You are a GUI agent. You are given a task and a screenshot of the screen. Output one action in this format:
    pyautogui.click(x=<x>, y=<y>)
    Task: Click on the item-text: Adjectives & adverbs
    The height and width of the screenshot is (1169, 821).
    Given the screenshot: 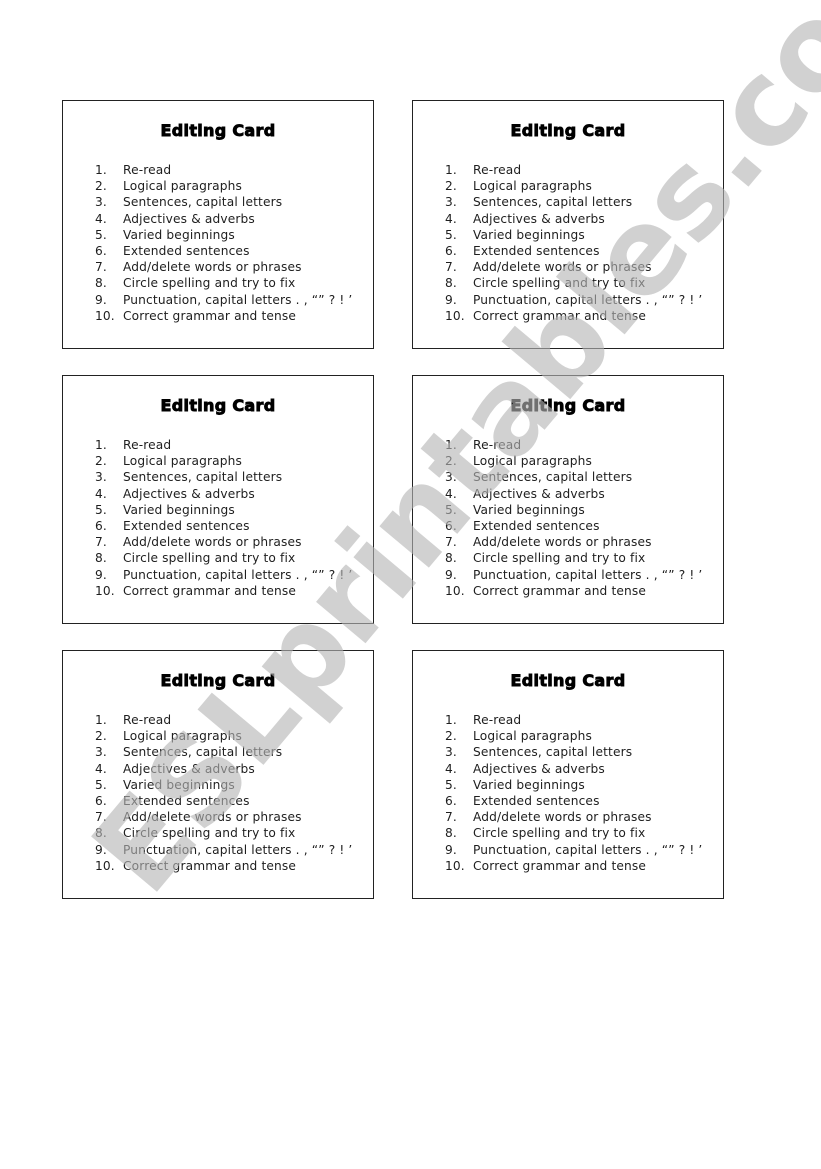 What is the action you would take?
    pyautogui.click(x=539, y=218)
    